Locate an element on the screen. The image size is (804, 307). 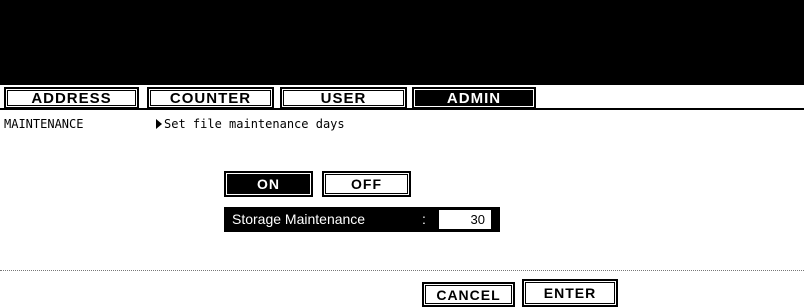
storage-maintenance-value: 30 is located at coordinates (465, 219).